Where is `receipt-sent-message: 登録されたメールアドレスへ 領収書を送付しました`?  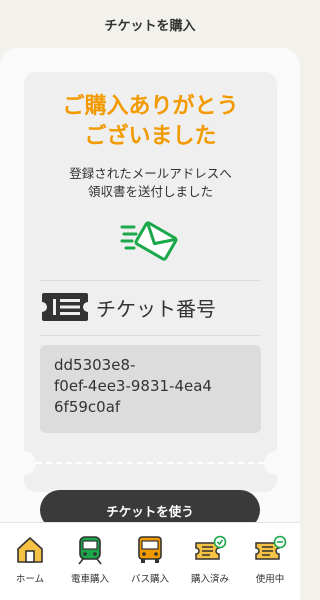 receipt-sent-message: 登録されたメールアドレスへ 領収書を送付しました is located at coordinates (150, 183).